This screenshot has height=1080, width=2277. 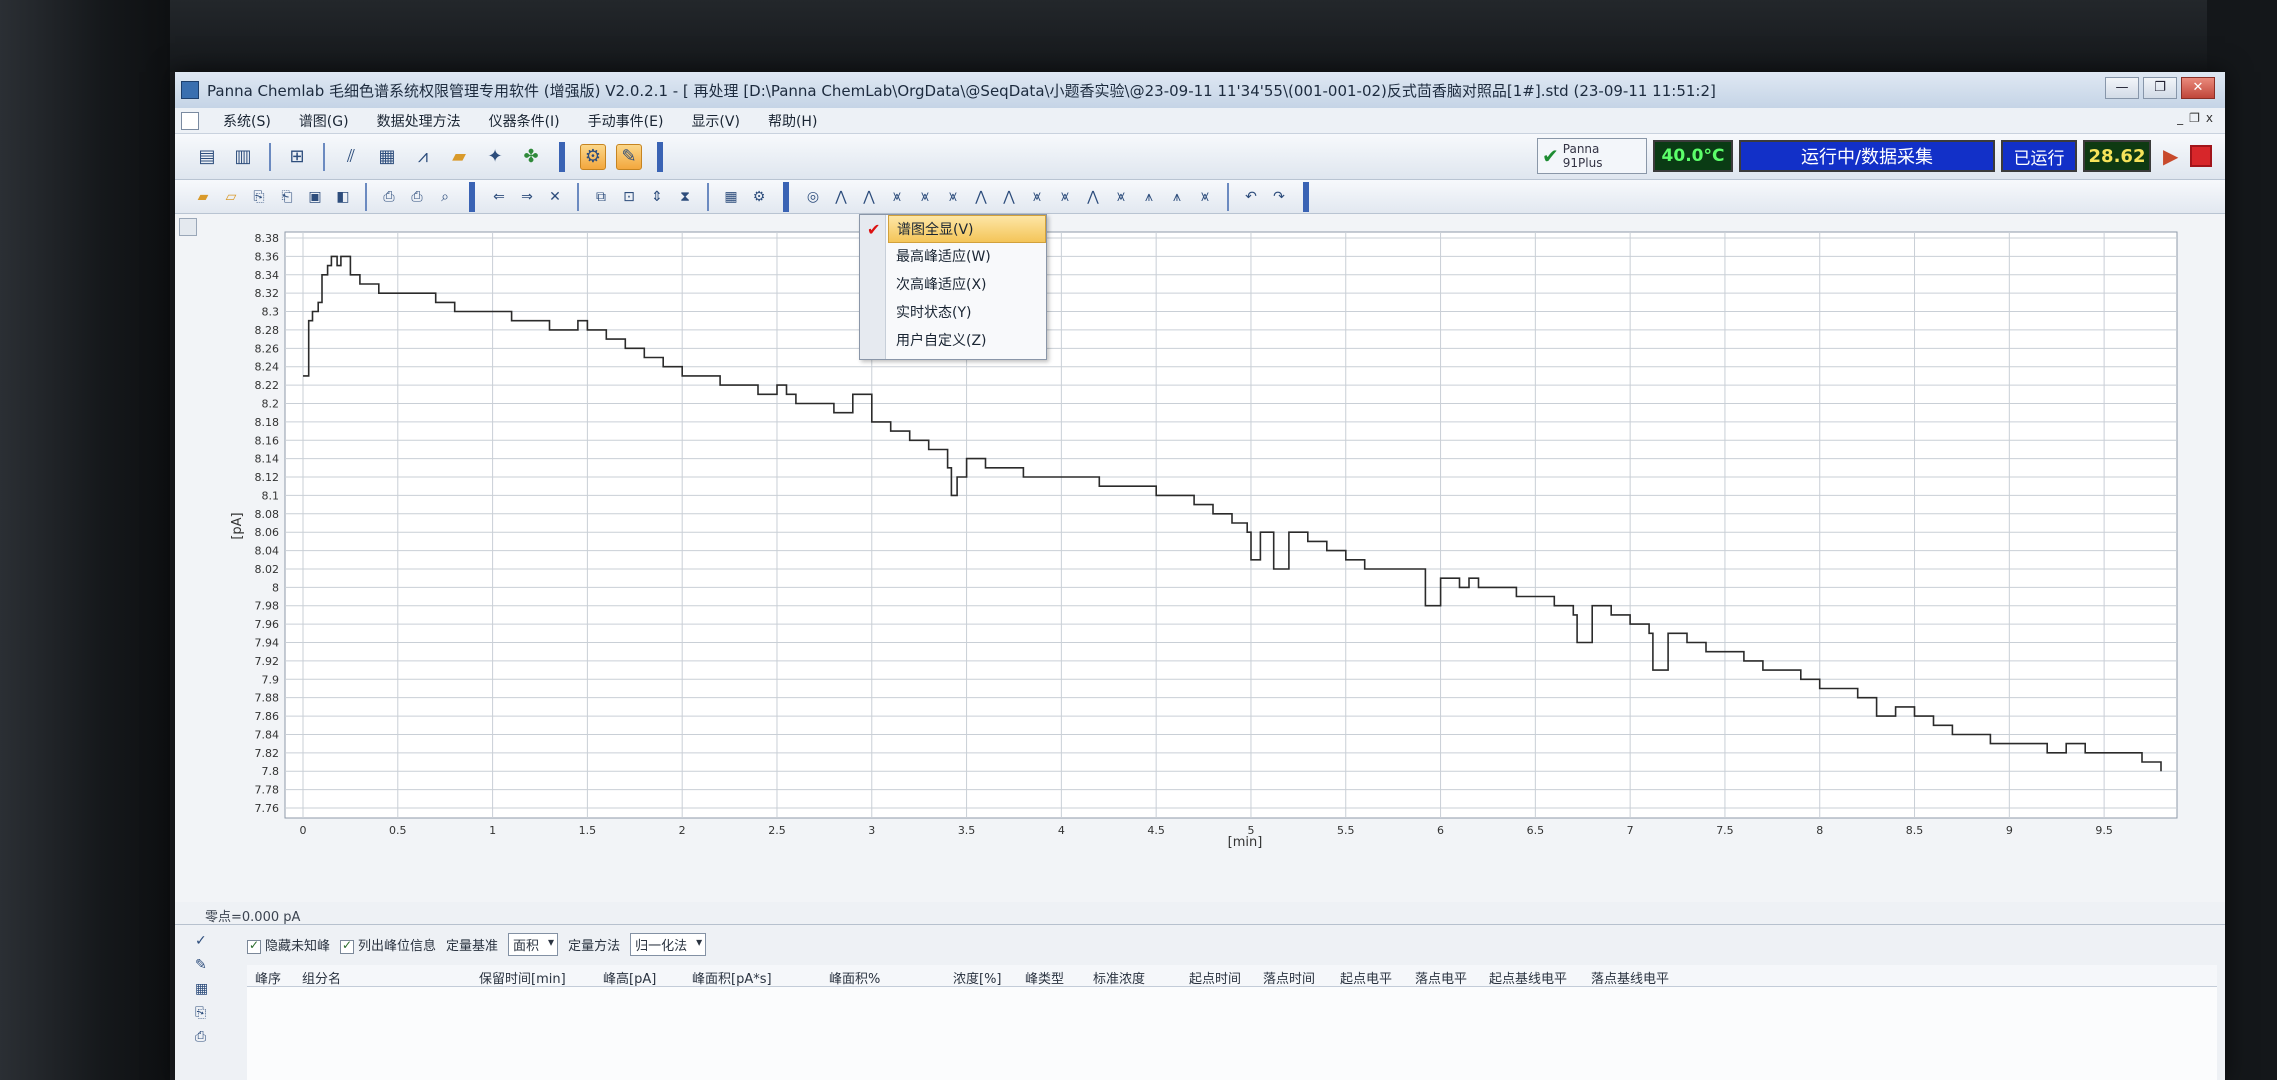 What do you see at coordinates (841, 197) in the screenshot?
I see `peak-icon: ⋀` at bounding box center [841, 197].